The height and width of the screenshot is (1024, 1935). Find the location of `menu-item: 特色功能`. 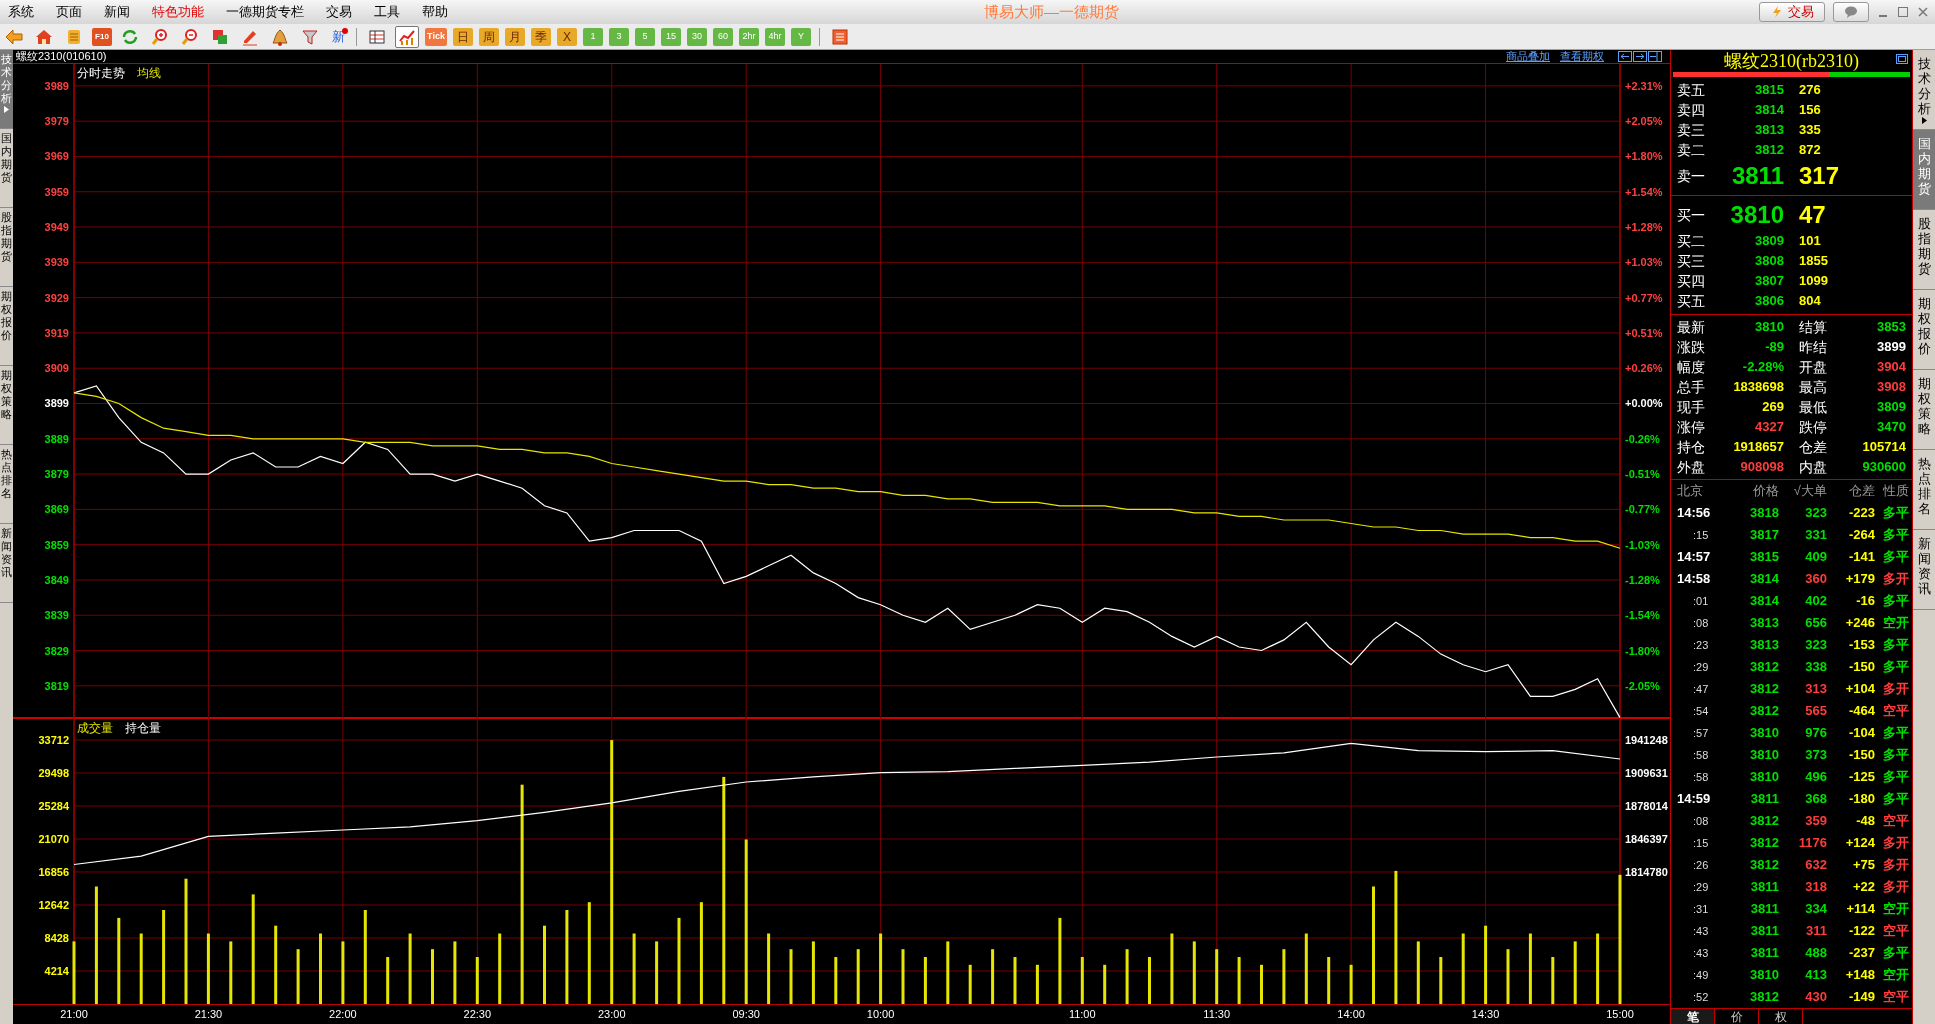

menu-item: 特色功能 is located at coordinates (178, 12).